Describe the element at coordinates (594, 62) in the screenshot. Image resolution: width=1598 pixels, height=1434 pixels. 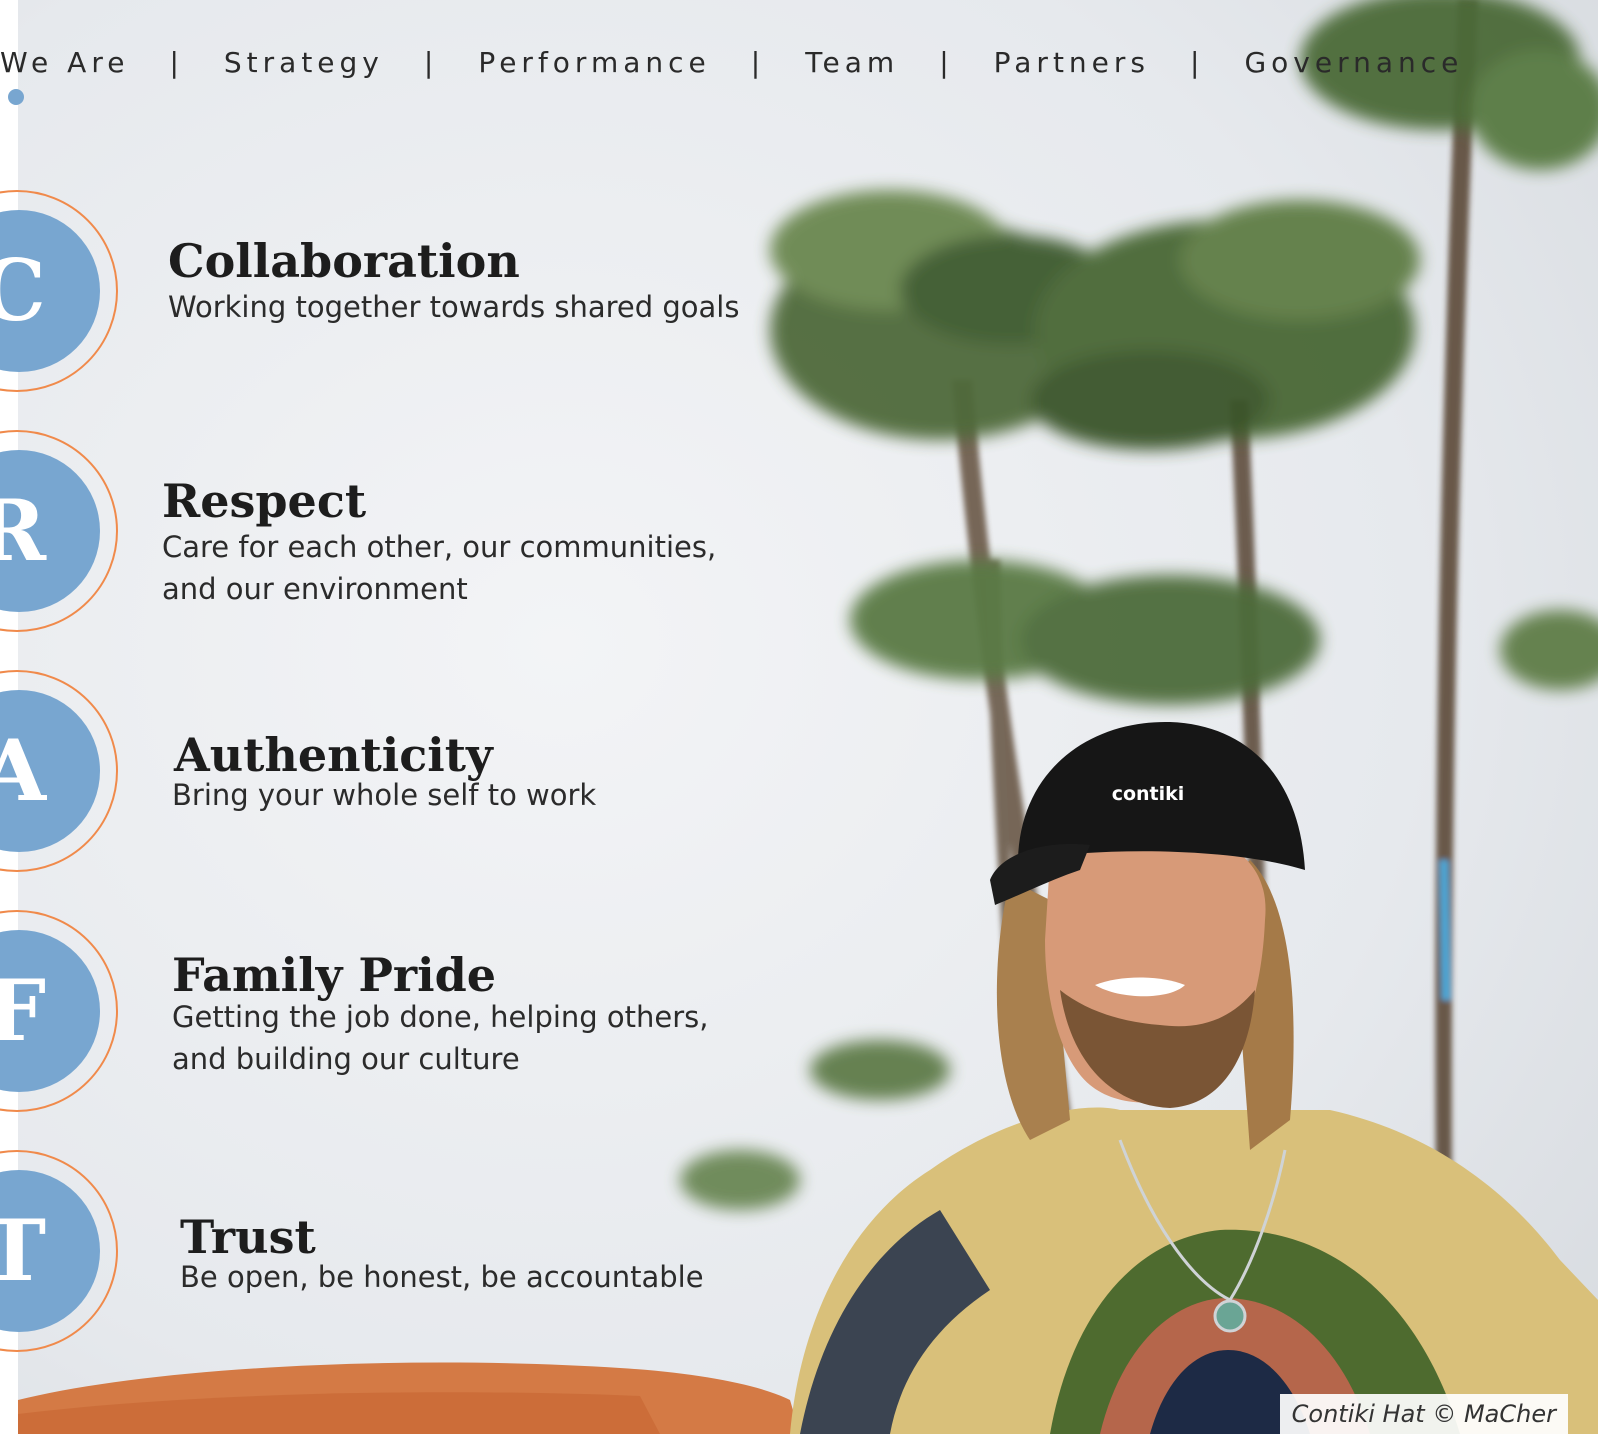
I see `nav-item-performance: Performance` at that location.